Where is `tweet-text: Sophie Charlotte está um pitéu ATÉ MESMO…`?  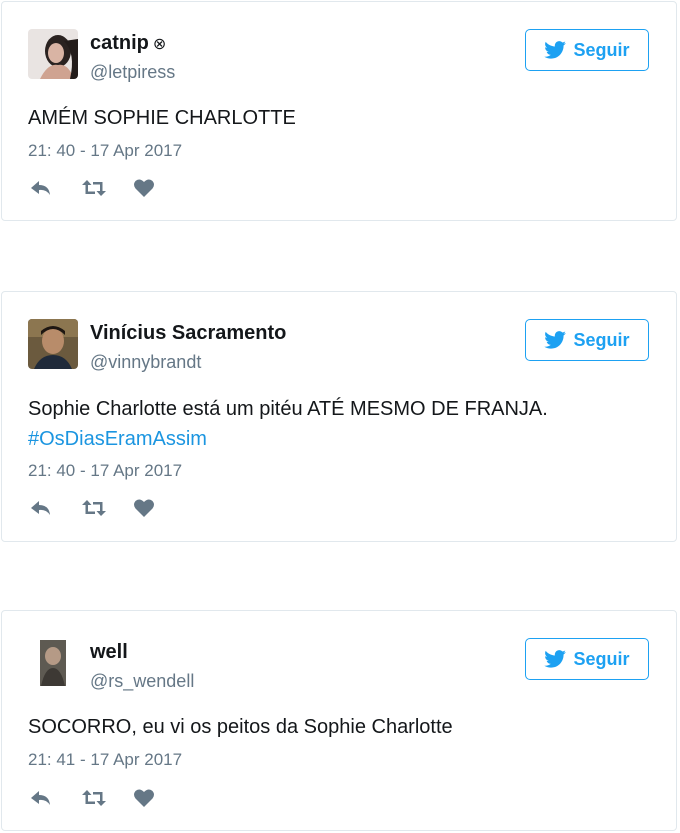
tweet-text: Sophie Charlotte está um pitéu ATÉ MESMO… is located at coordinates (339, 424).